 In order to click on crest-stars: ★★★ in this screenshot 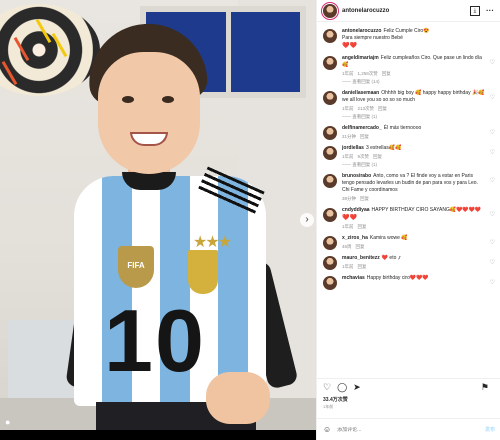, I will do `click(212, 242)`.